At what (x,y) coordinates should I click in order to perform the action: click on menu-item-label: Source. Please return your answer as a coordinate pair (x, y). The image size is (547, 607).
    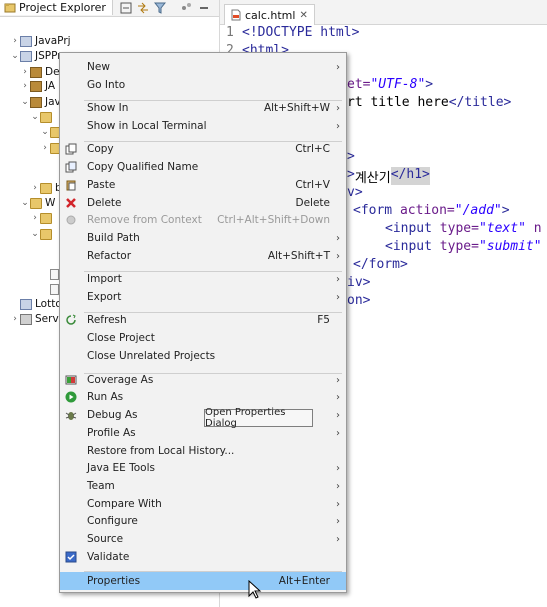
    Looking at the image, I should click on (105, 539).